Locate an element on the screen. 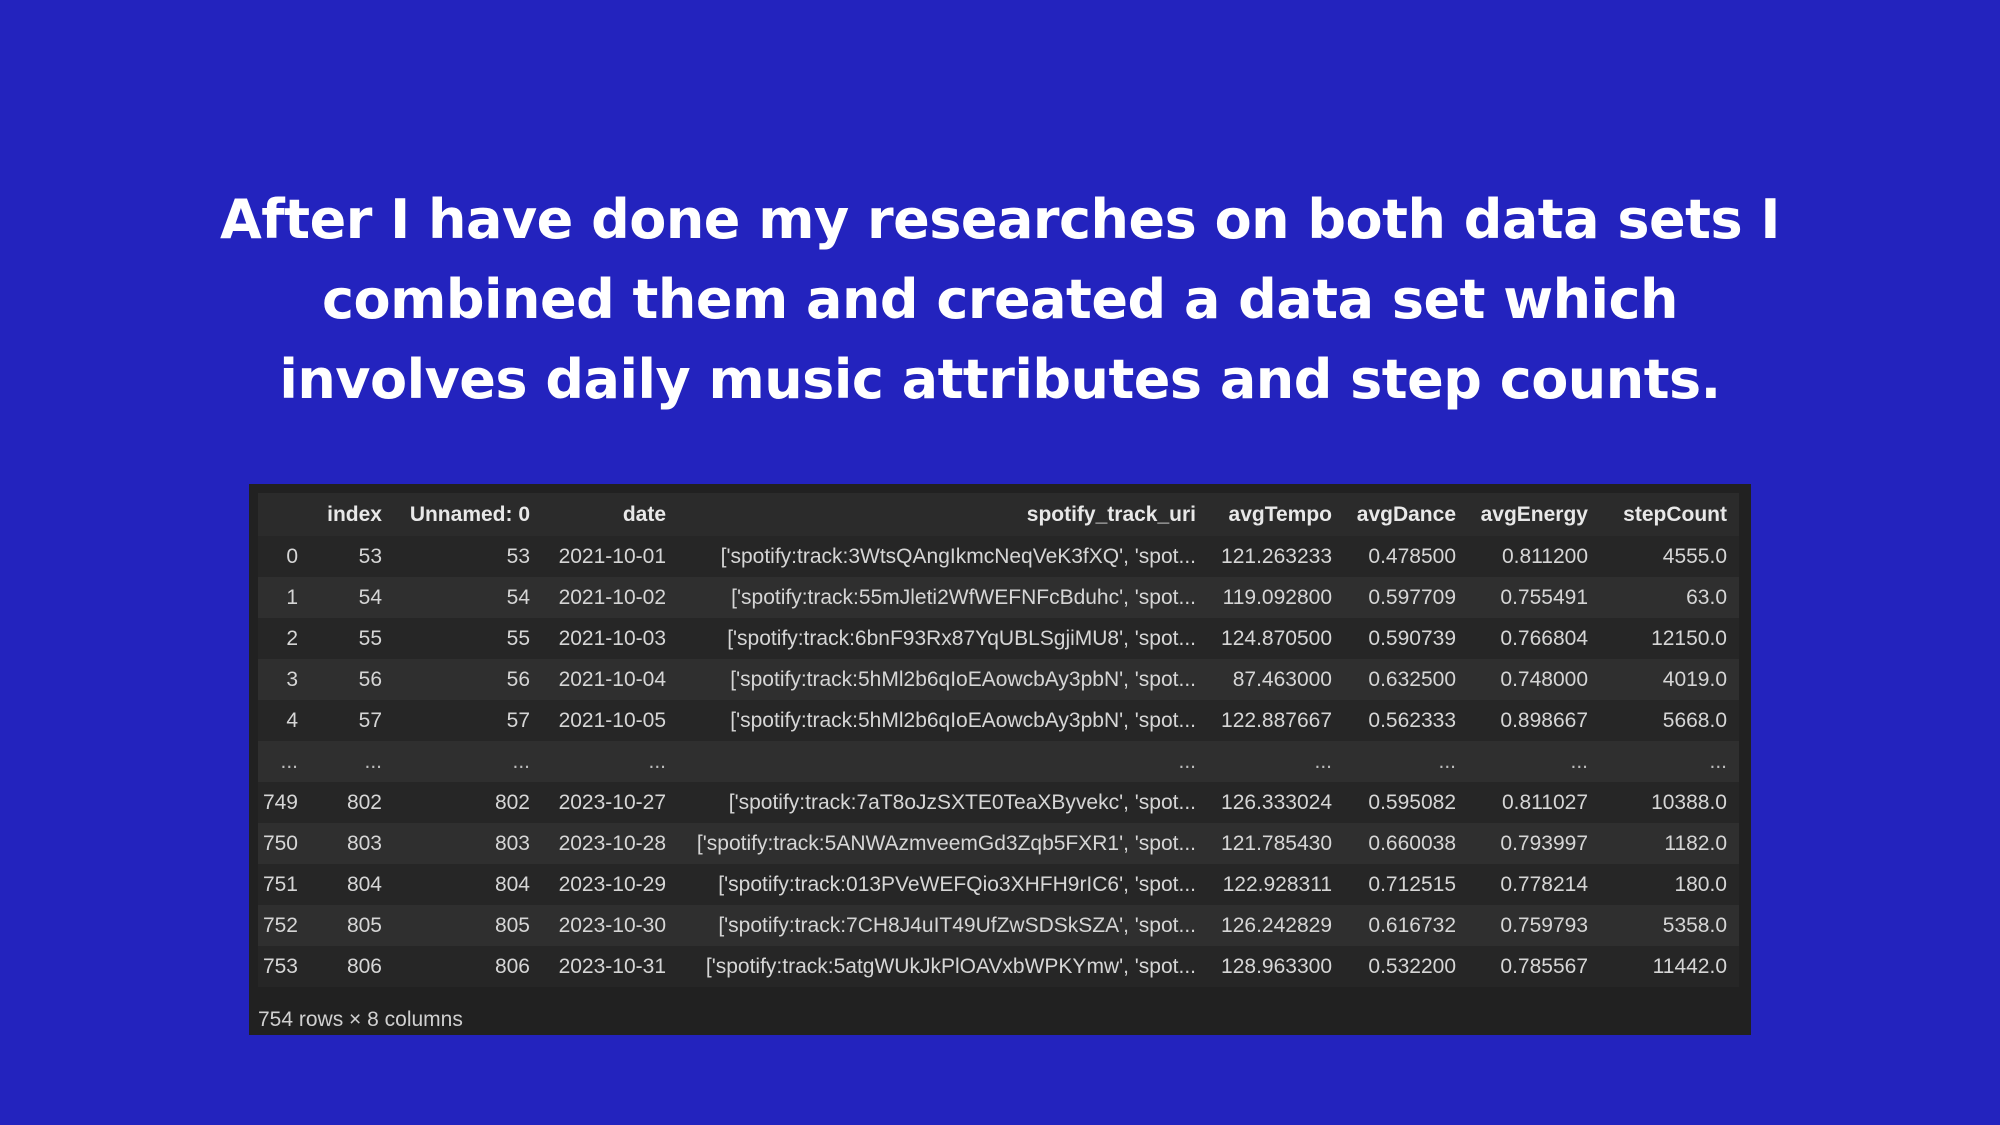 Image resolution: width=2000 pixels, height=1125 pixels. cell-index: 53 is located at coordinates (370, 556).